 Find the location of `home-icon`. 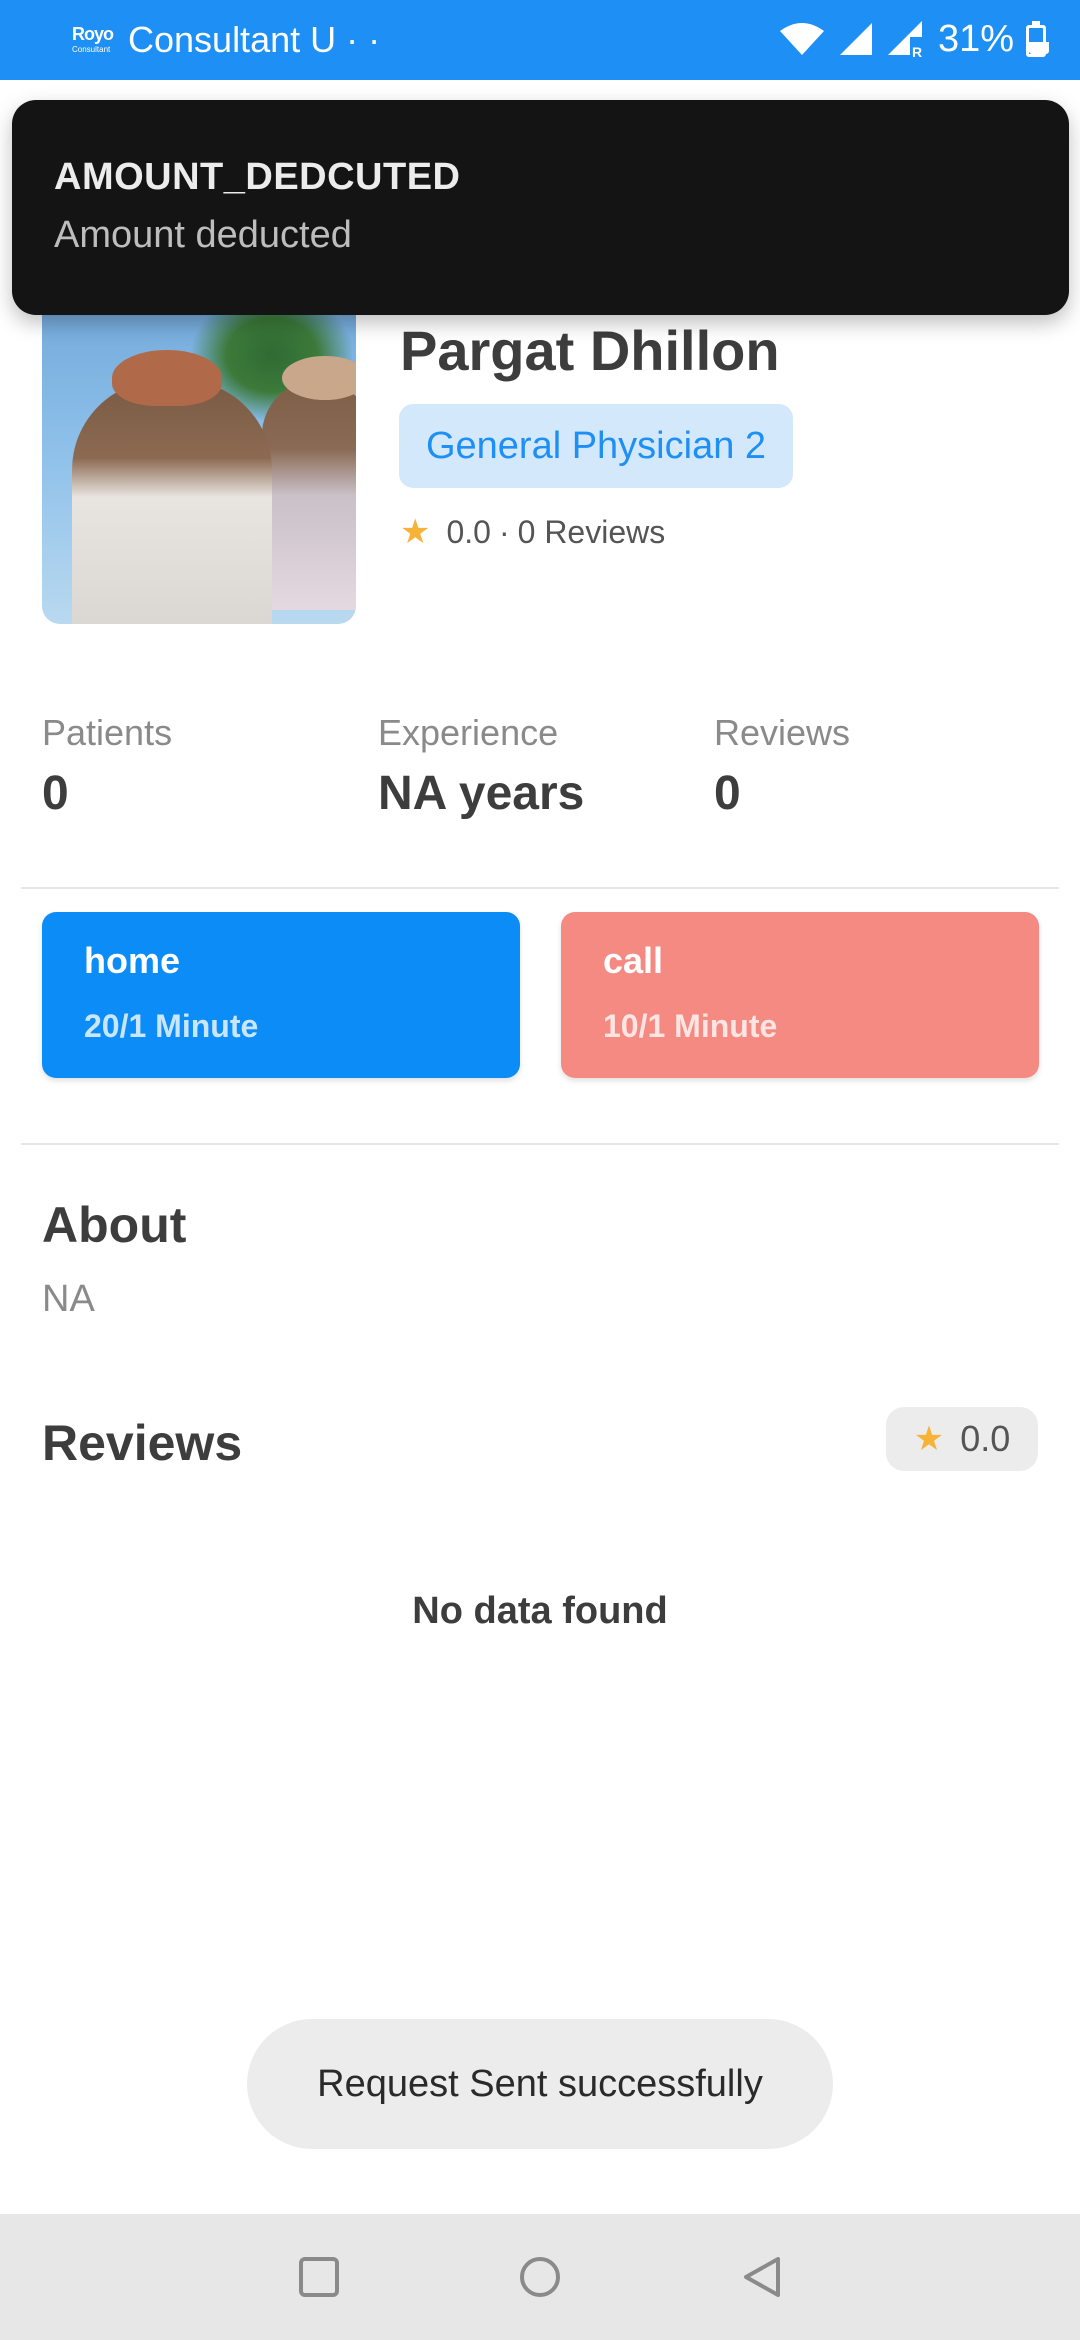

home-icon is located at coordinates (540, 2277).